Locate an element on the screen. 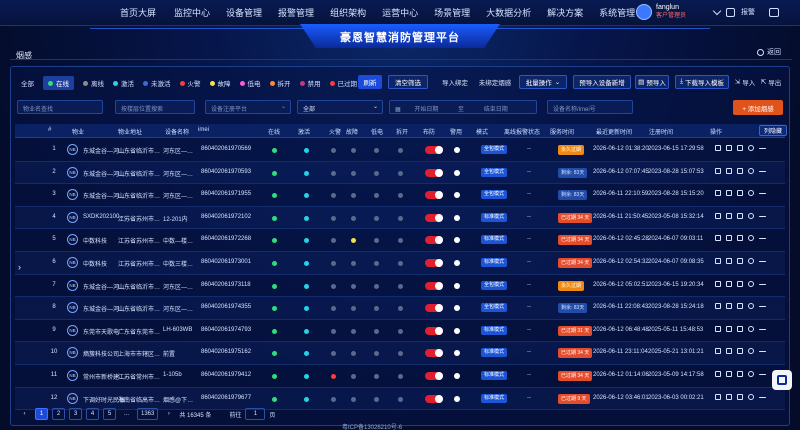  status-filter-chip: 全部 is located at coordinates (27, 83).